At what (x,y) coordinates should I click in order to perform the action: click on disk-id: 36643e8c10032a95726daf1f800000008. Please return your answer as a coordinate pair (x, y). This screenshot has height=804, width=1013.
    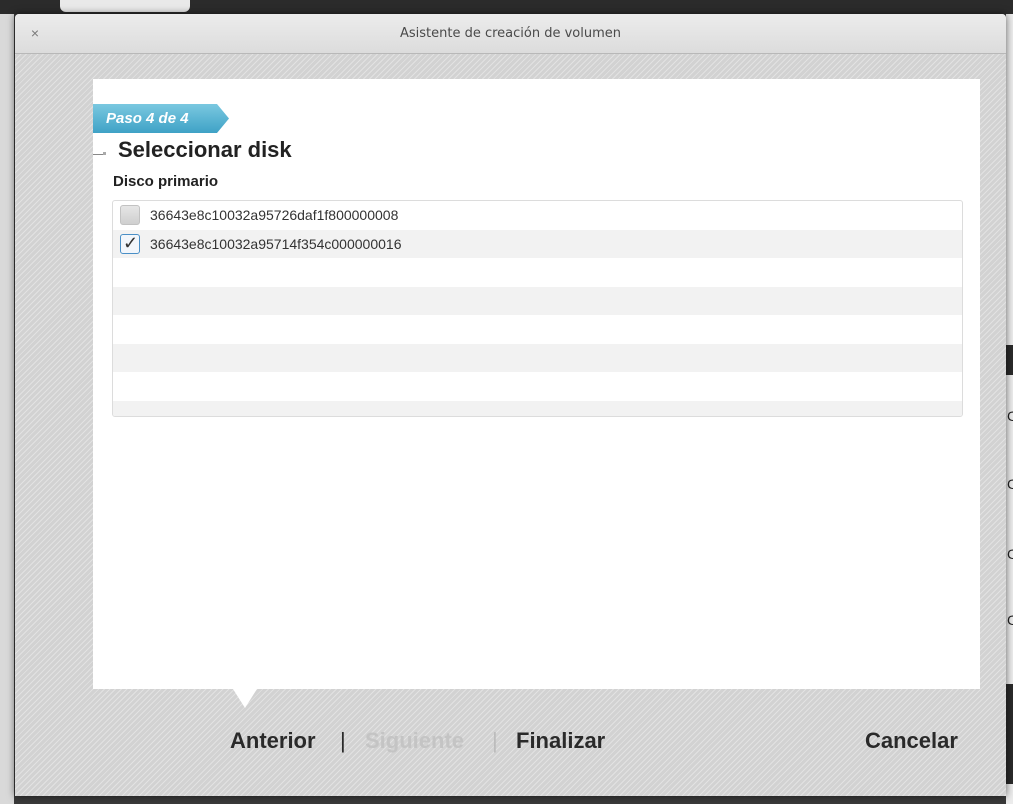
    Looking at the image, I should click on (274, 215).